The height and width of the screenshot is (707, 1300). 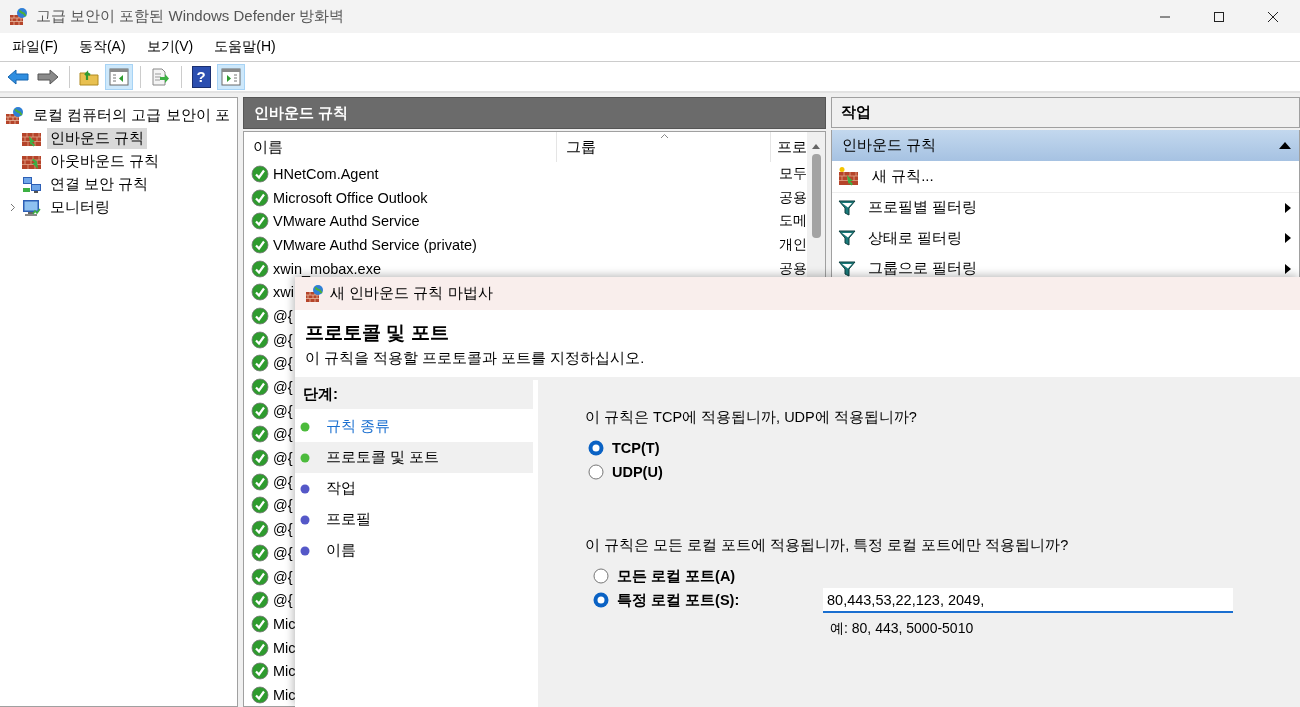 I want to click on scroll-up-icon, so click(x=816, y=146).